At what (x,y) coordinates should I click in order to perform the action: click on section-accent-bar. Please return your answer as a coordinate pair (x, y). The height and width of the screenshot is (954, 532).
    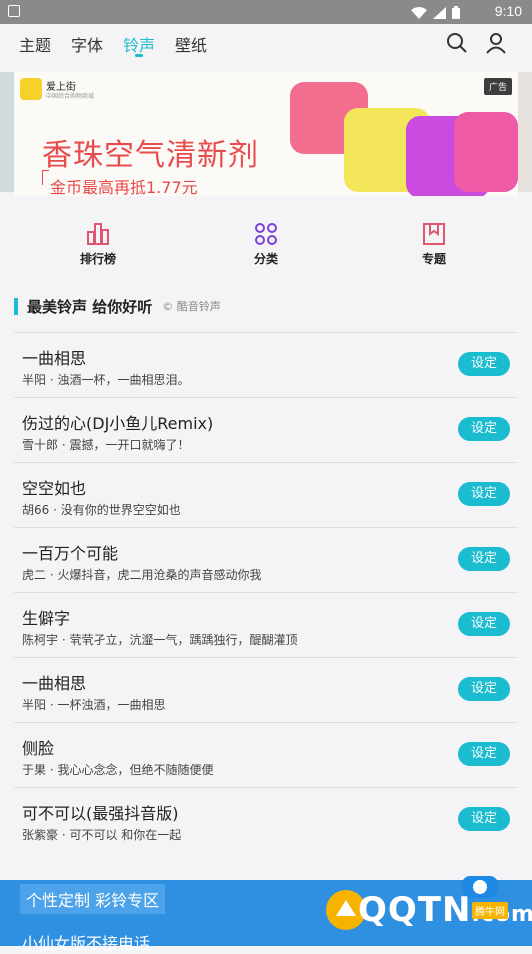
    Looking at the image, I should click on (16, 306).